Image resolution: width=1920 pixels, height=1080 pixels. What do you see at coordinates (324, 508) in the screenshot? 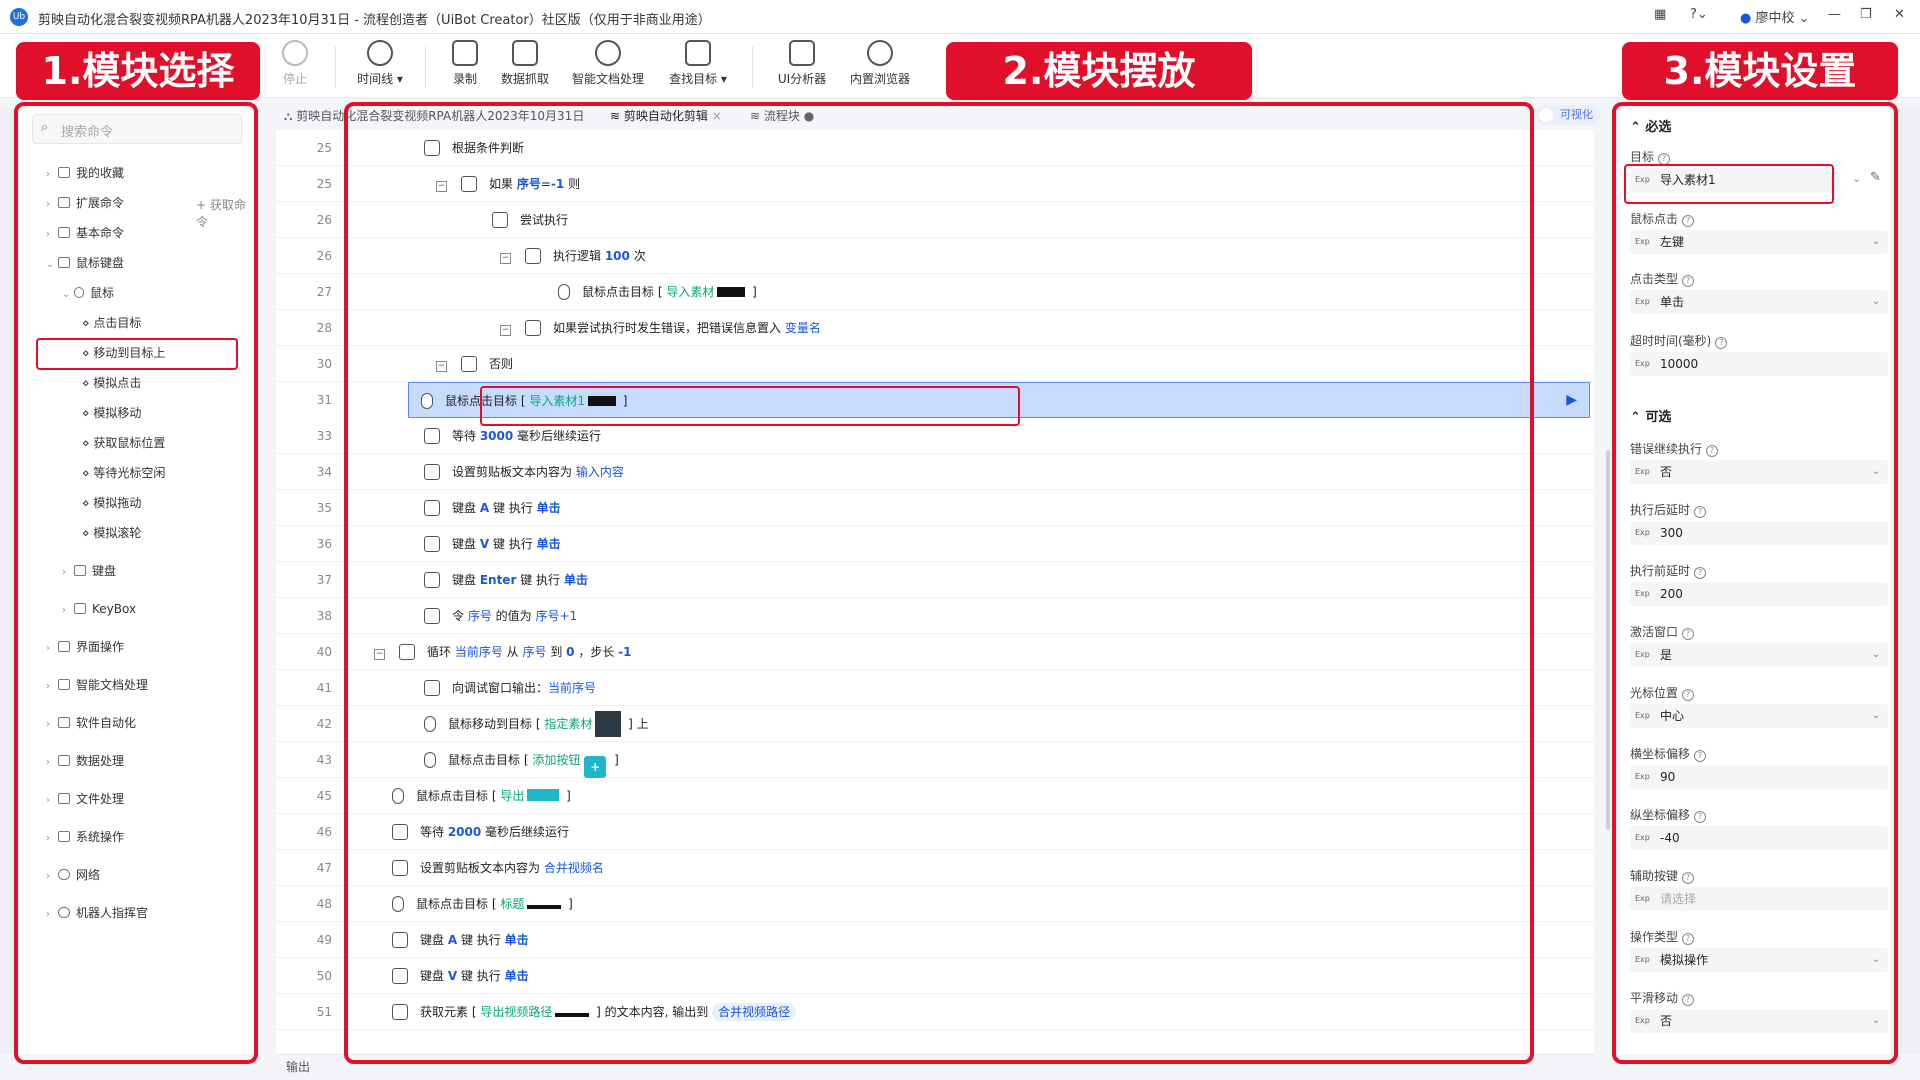
I see `line-number: 35` at bounding box center [324, 508].